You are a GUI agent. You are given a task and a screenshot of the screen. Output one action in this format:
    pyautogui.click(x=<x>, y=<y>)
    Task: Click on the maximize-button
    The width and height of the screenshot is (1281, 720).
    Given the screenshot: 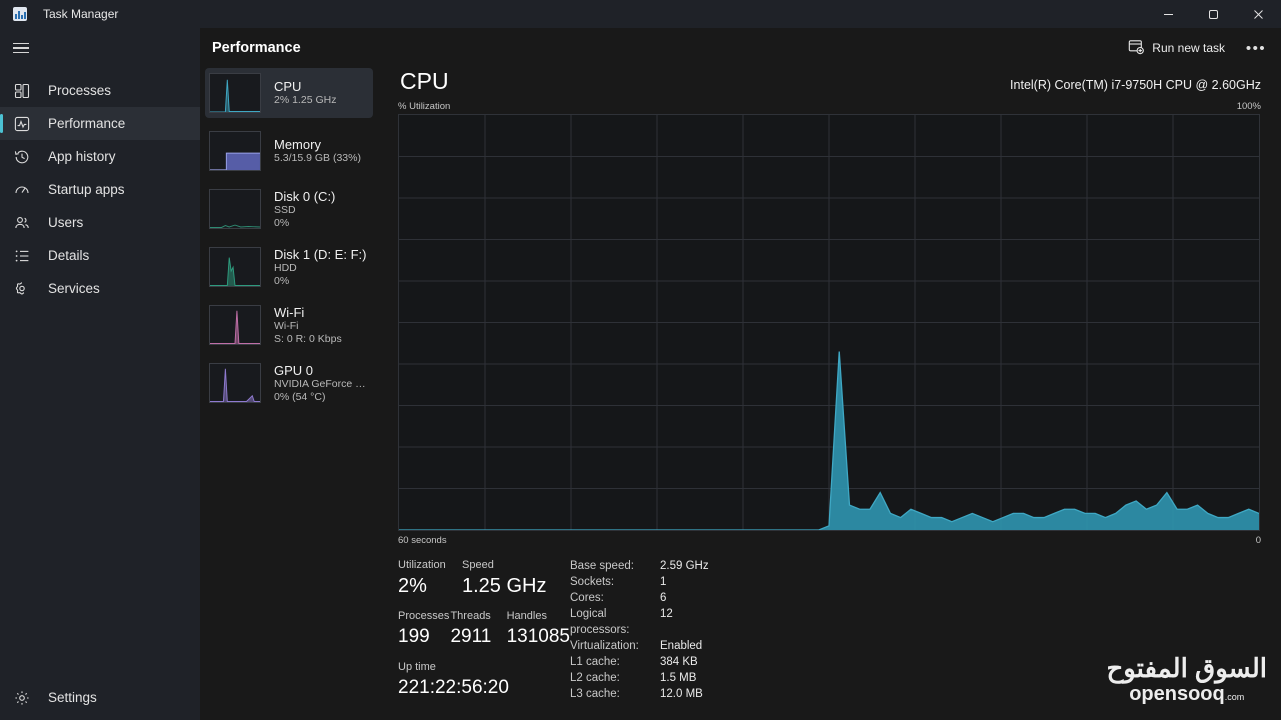 What is the action you would take?
    pyautogui.click(x=1213, y=14)
    